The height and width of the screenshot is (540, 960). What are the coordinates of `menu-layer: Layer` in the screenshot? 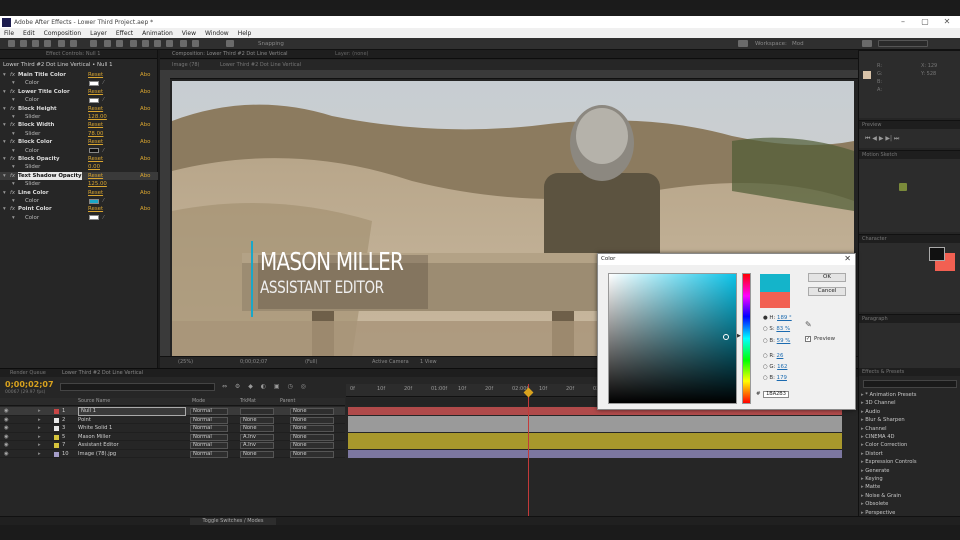 It's located at (98, 33).